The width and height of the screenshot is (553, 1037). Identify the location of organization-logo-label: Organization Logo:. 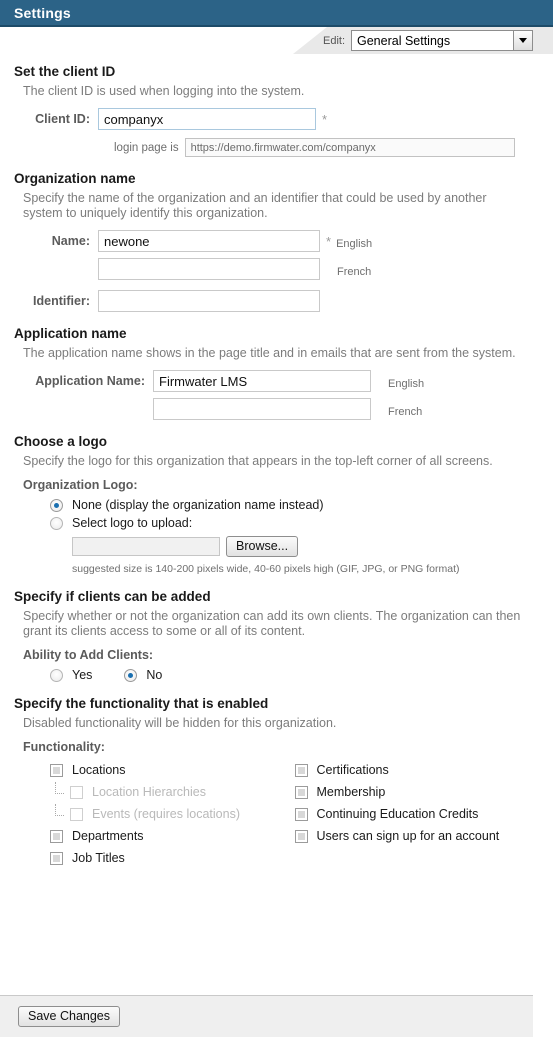
(80, 485).